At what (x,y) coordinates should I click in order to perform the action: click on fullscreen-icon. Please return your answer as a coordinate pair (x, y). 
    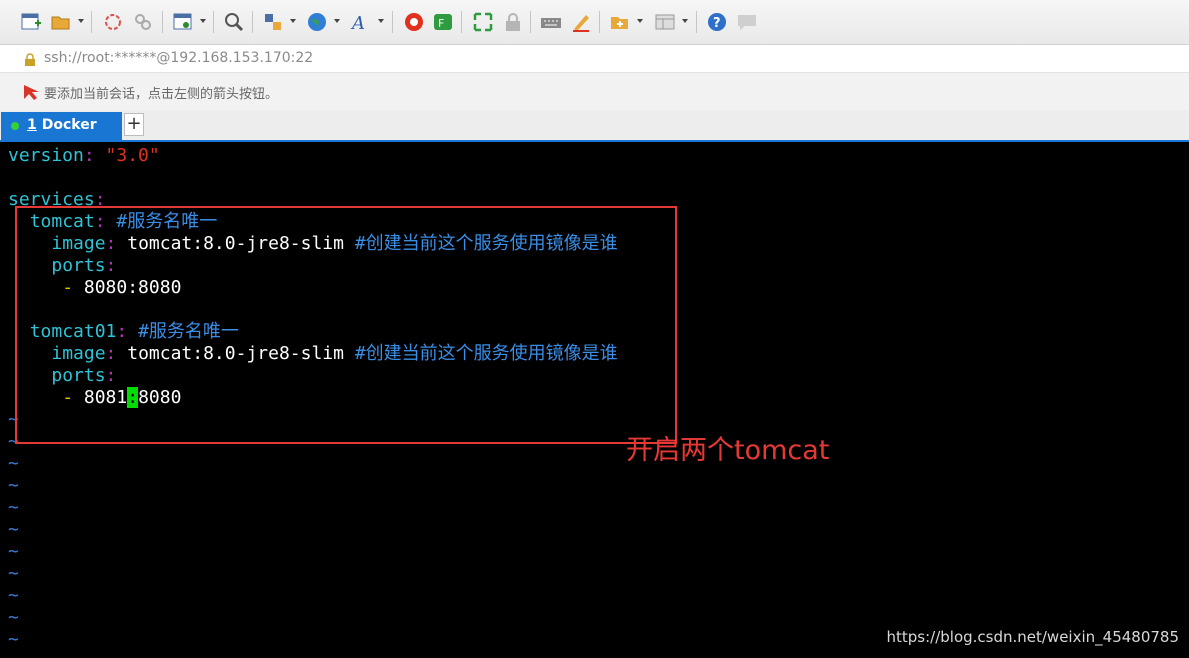
    Looking at the image, I should click on (483, 22).